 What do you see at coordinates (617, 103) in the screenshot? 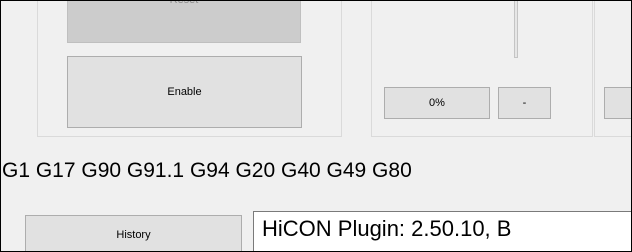
I see `partial-button` at bounding box center [617, 103].